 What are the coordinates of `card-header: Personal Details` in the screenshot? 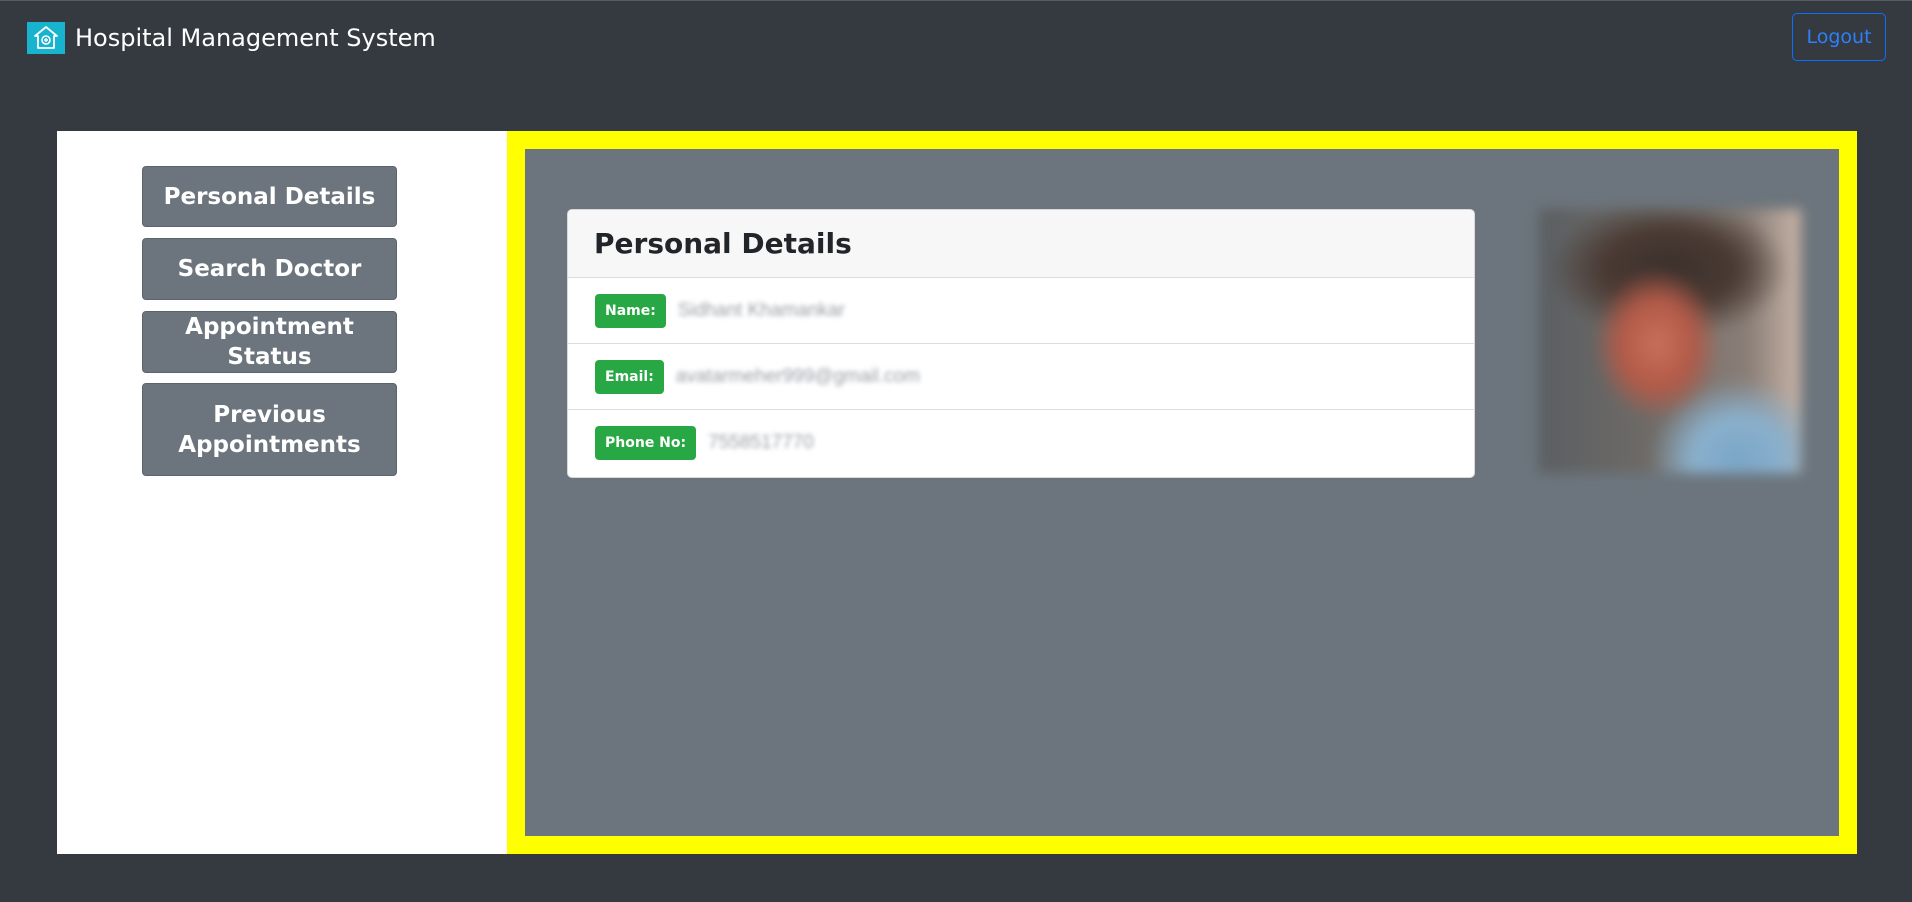 It's located at (1021, 244).